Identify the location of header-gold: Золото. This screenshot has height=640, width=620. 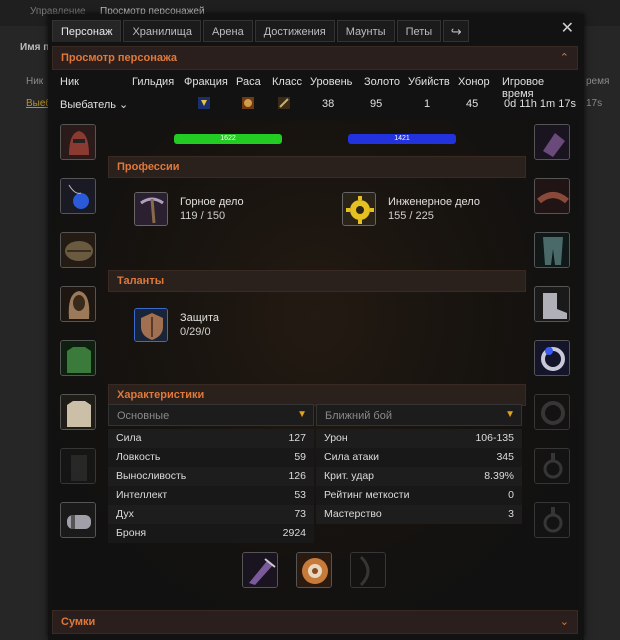
(382, 82).